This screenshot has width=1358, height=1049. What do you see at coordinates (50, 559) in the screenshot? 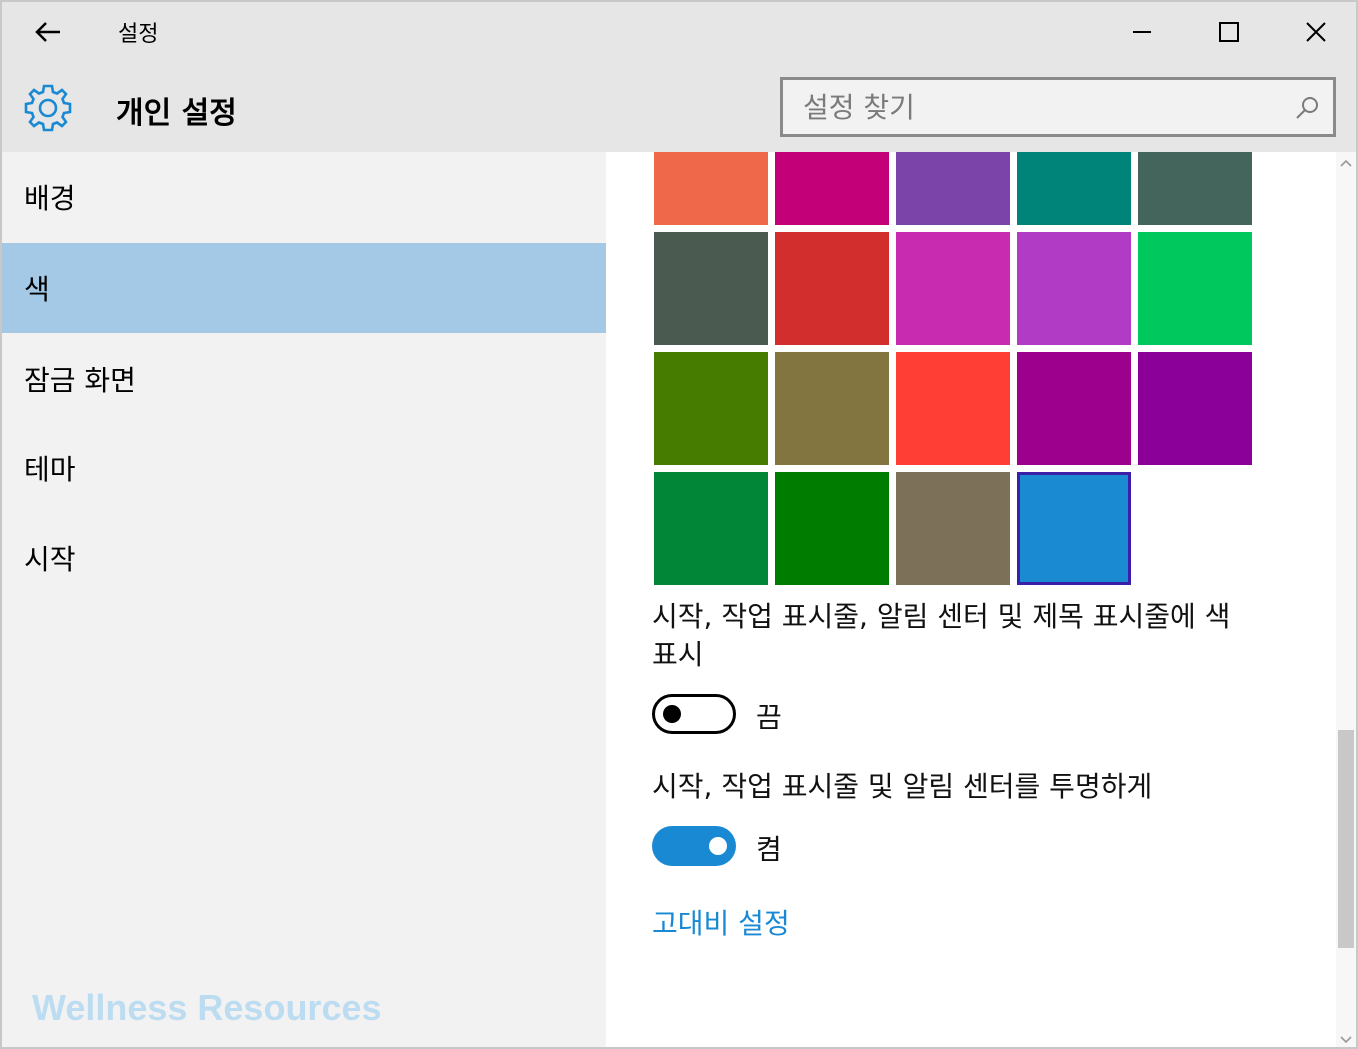
I see `sidebar-item-label: 시작` at bounding box center [50, 559].